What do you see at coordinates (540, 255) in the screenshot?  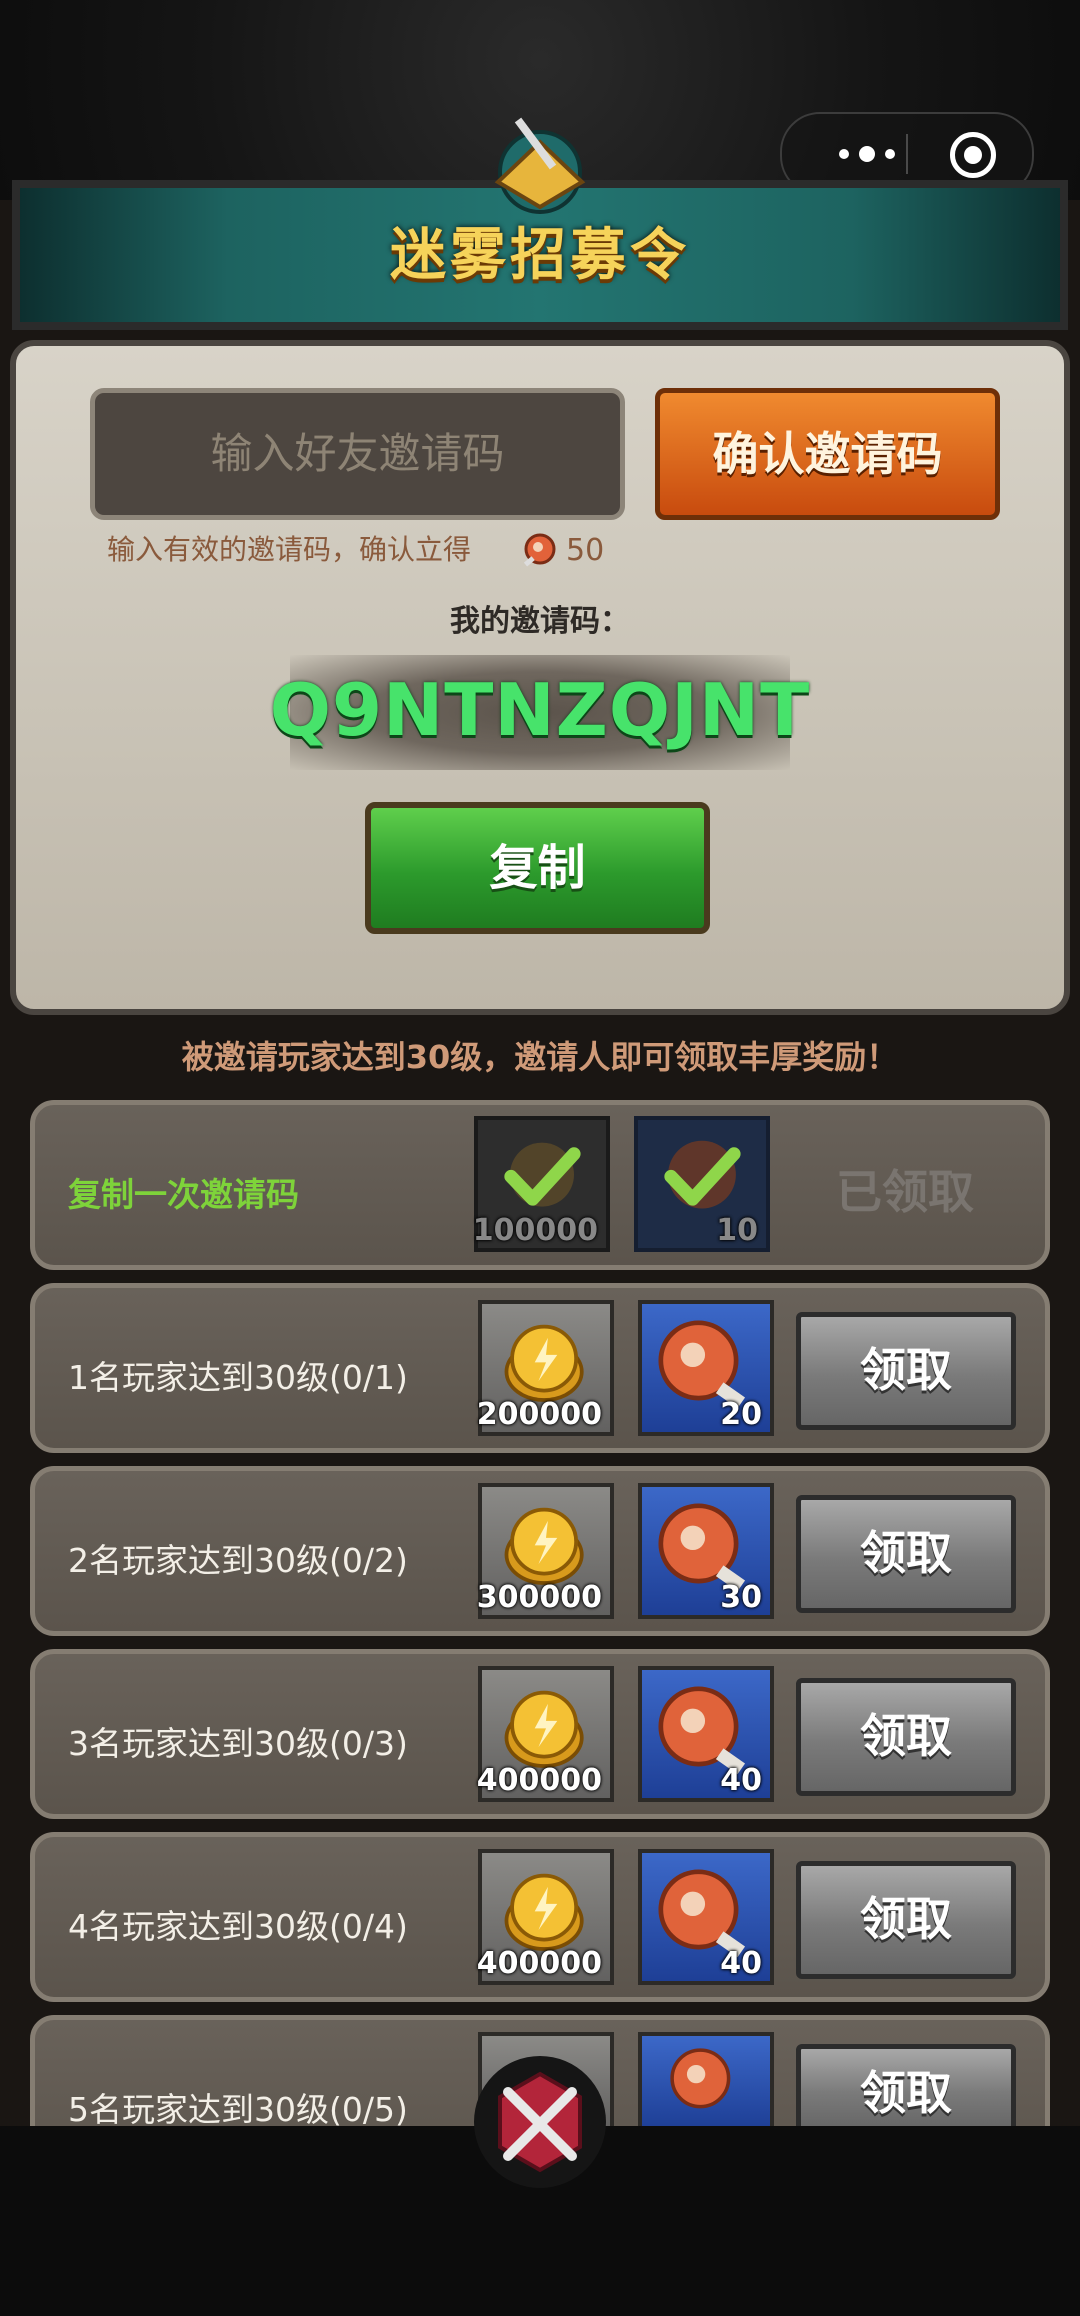 I see `page-title: 迷雾招募令` at bounding box center [540, 255].